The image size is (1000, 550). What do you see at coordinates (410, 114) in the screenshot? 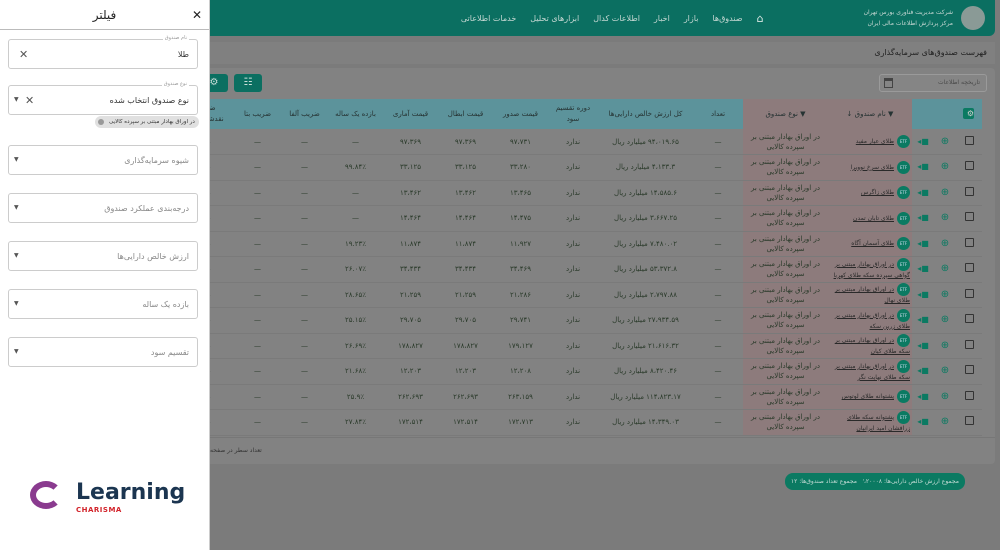
I see `column-header: قیمت آماری` at bounding box center [410, 114].